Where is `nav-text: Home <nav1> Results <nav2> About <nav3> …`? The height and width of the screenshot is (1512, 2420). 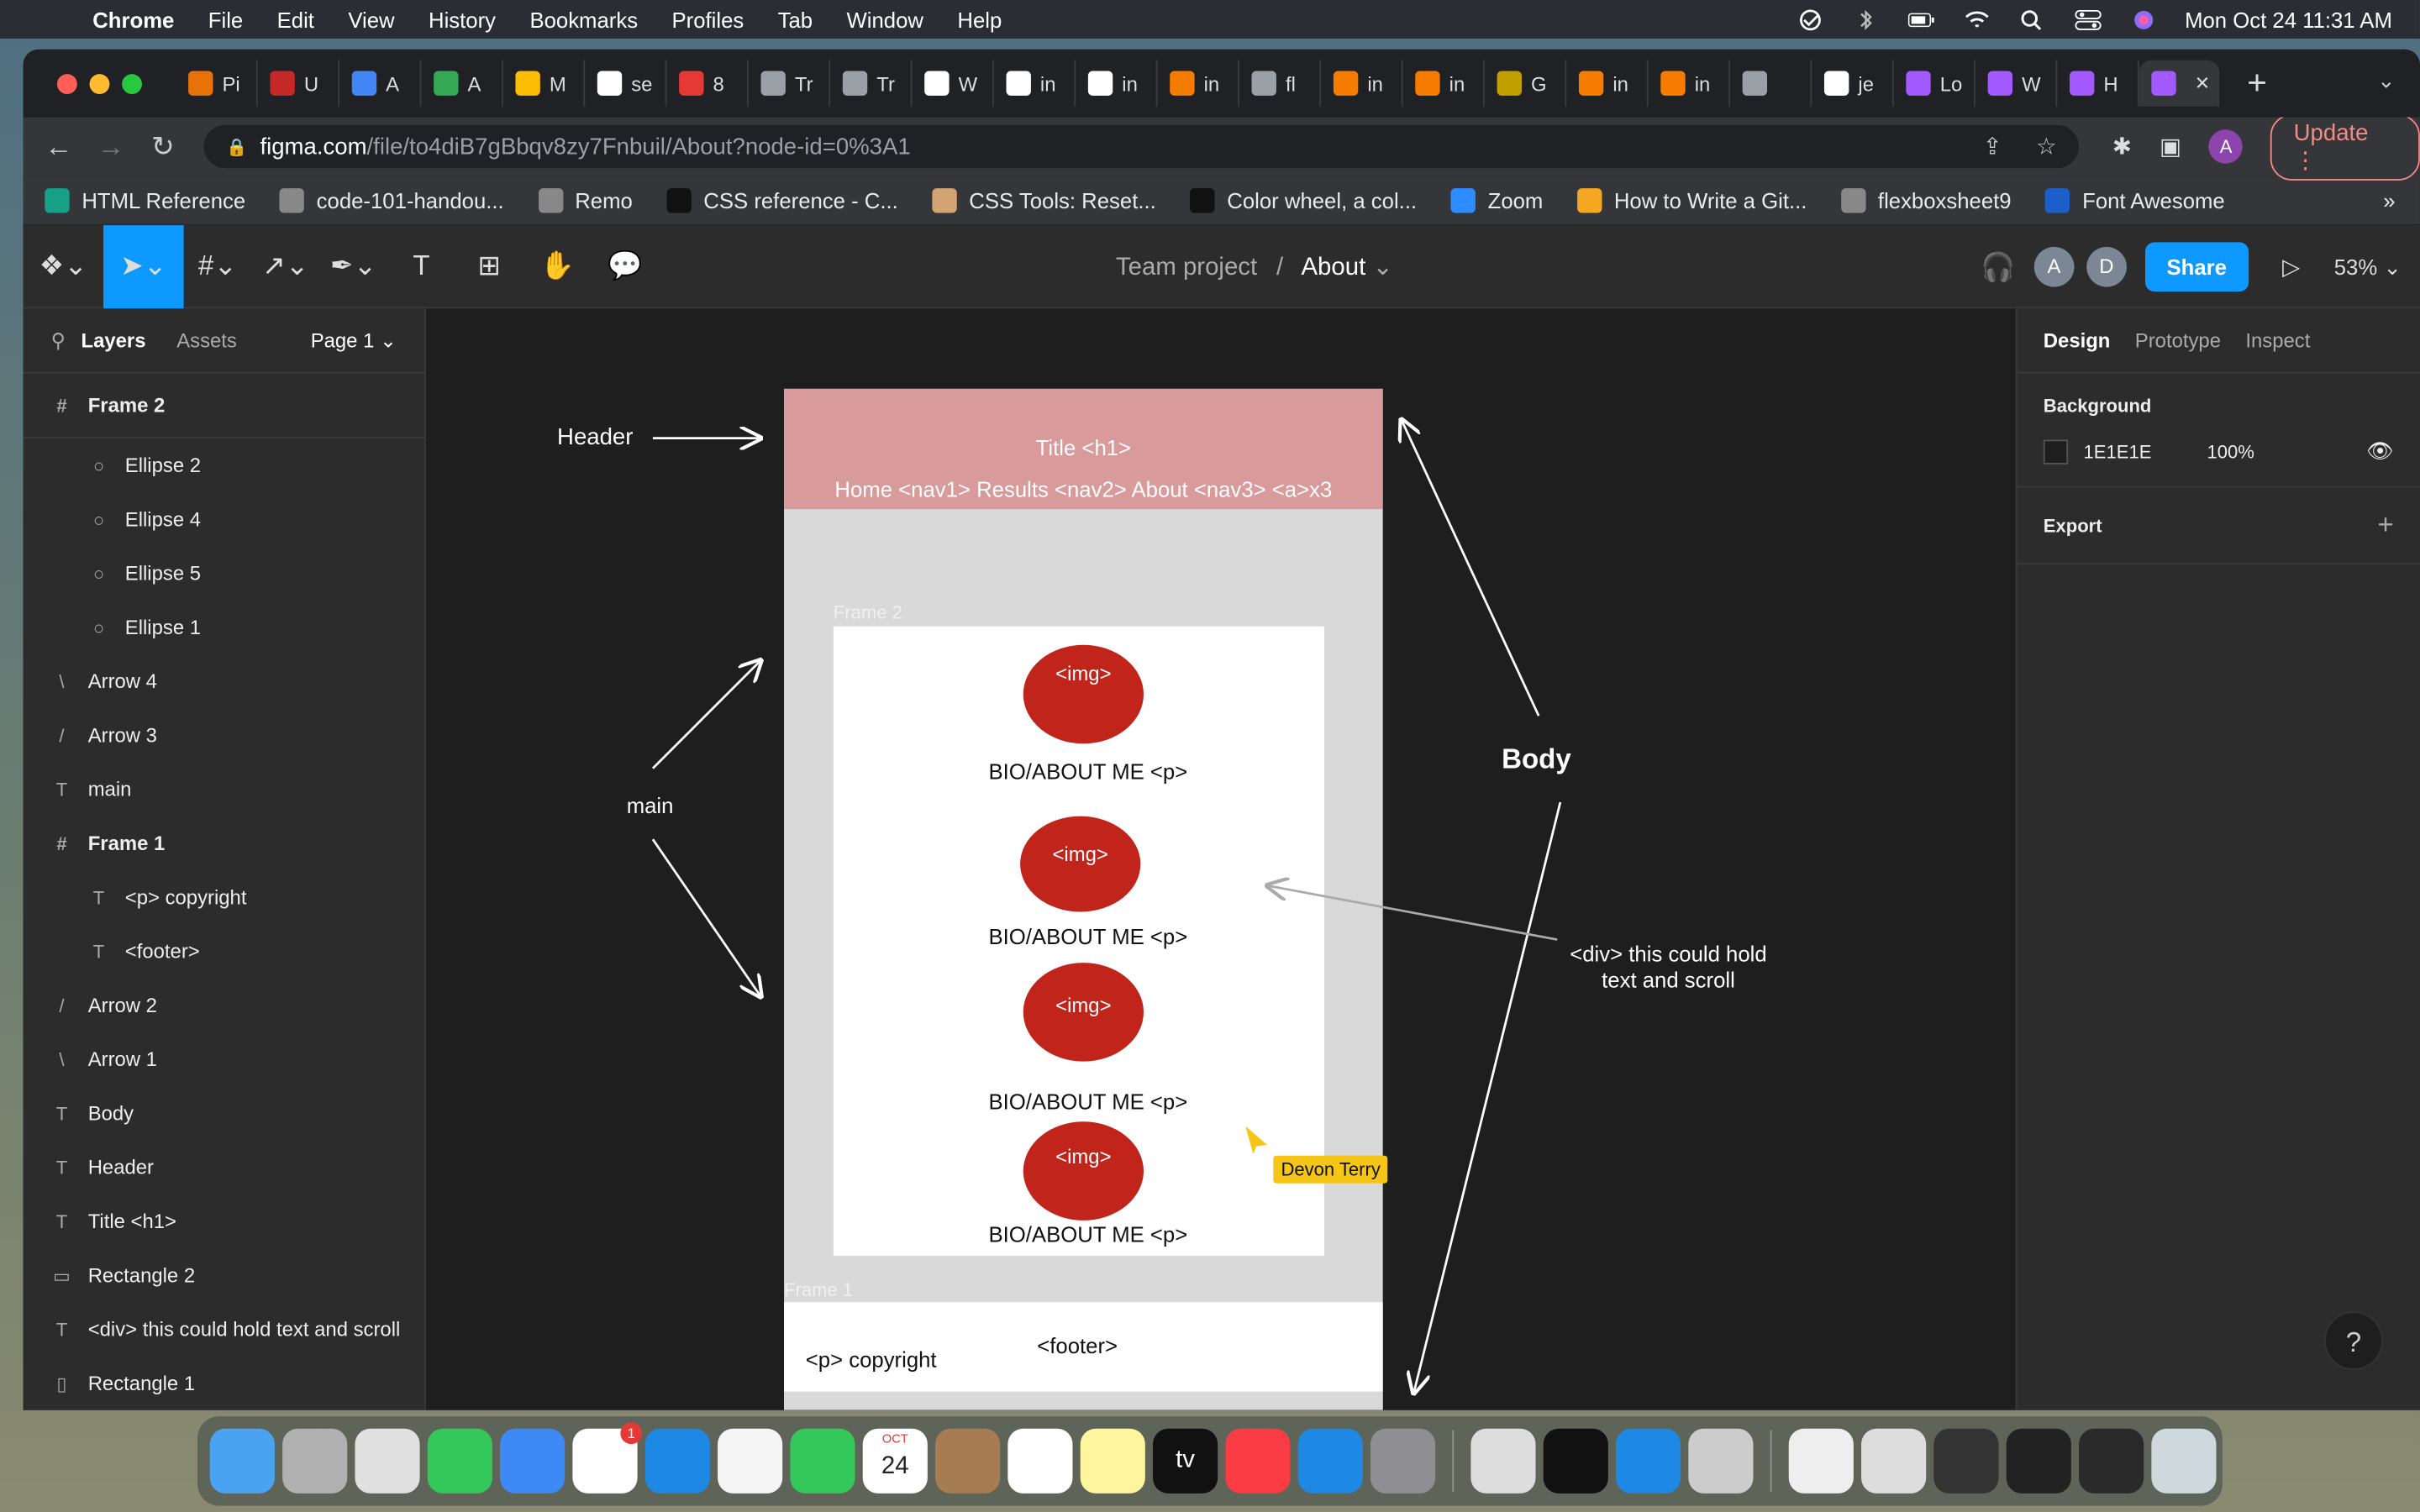 nav-text: Home <nav1> Results <nav2> About <nav3> … is located at coordinates (1083, 489).